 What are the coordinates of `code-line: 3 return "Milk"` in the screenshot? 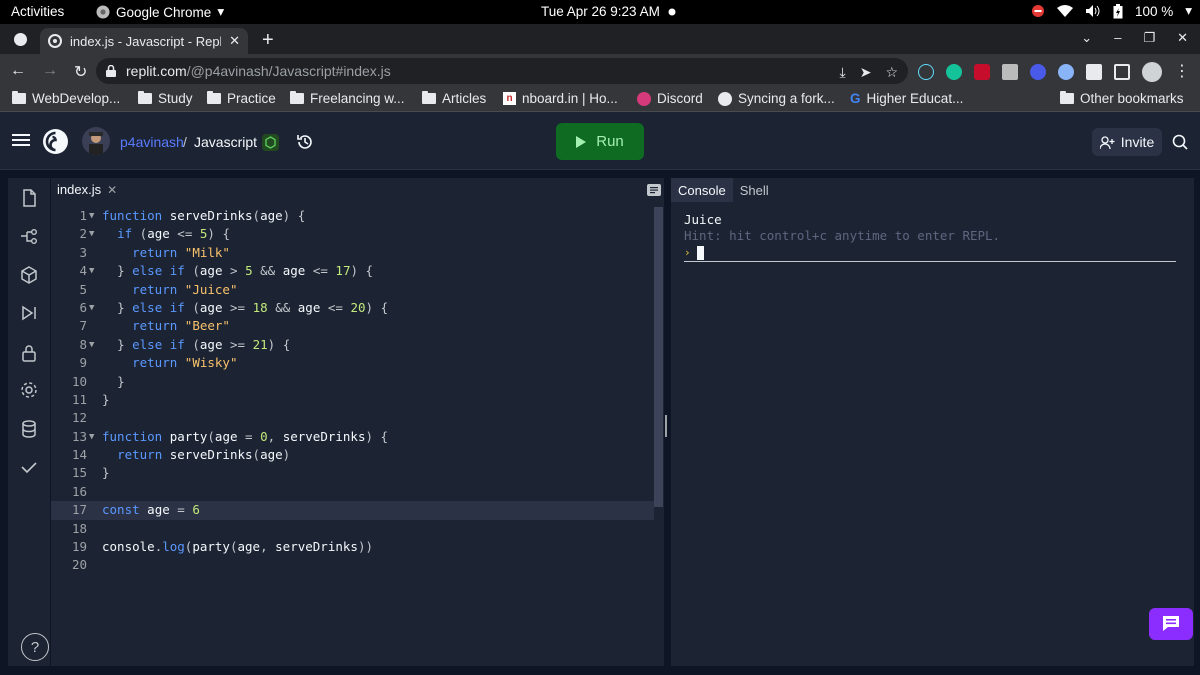 It's located at (352, 253).